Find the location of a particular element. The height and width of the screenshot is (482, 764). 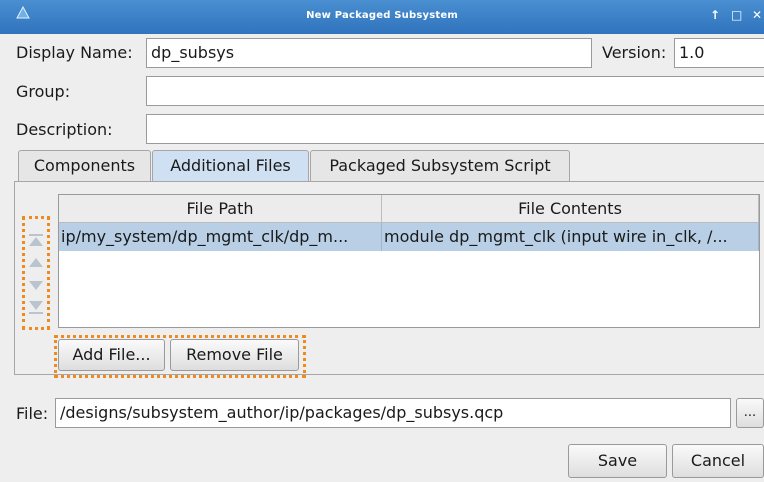

display-name-field: dp_subsys is located at coordinates (369, 53).